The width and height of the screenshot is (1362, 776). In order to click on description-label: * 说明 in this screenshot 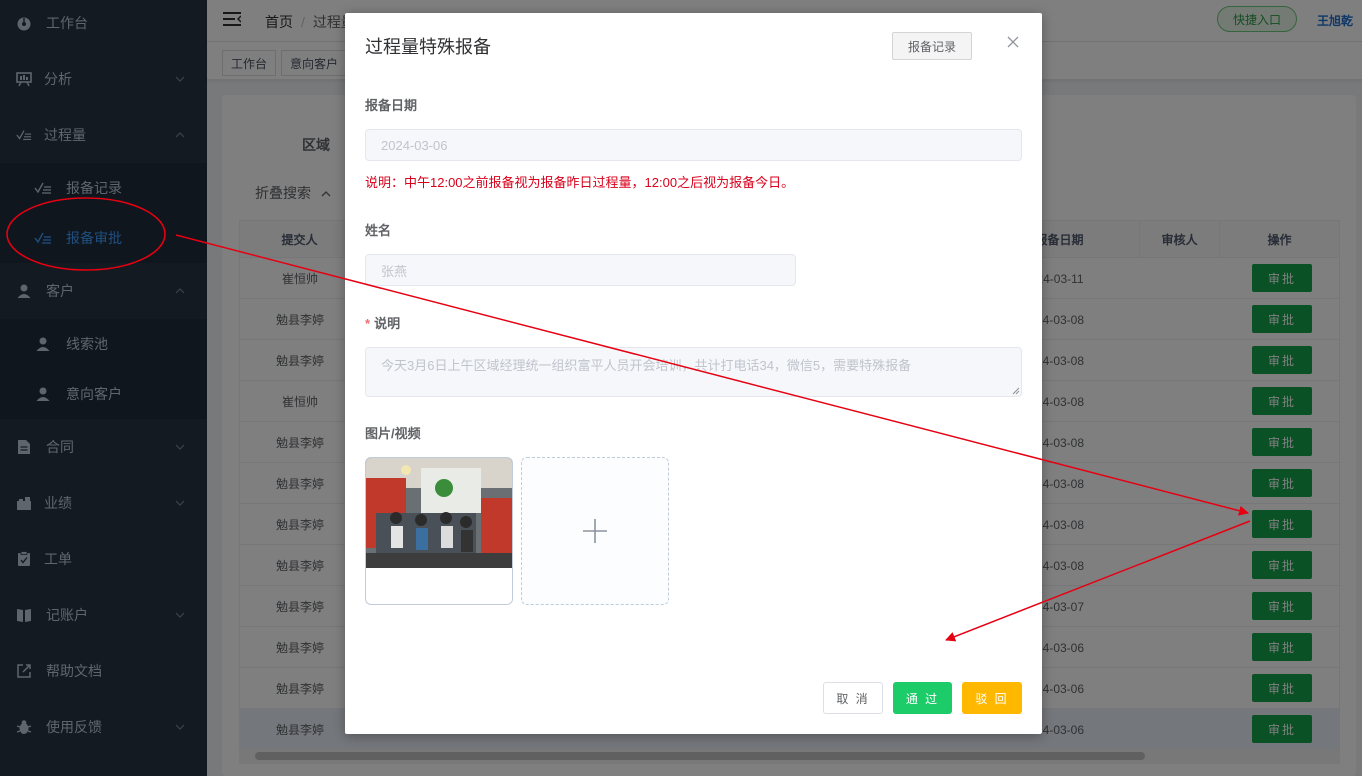, I will do `click(382, 322)`.